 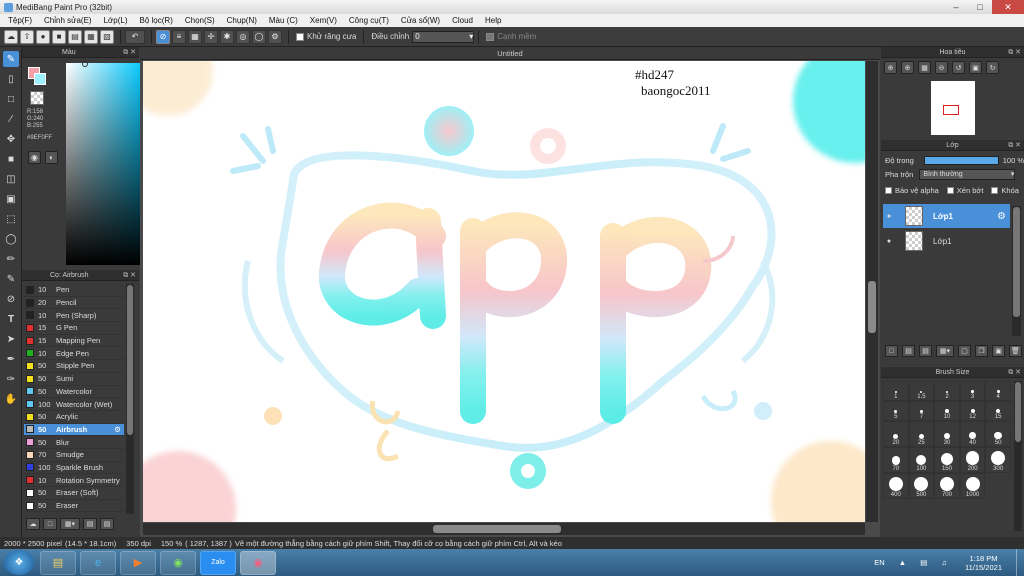 What do you see at coordinates (926, 562) in the screenshot?
I see `tray-icons: ▲ ▤ ♫` at bounding box center [926, 562].